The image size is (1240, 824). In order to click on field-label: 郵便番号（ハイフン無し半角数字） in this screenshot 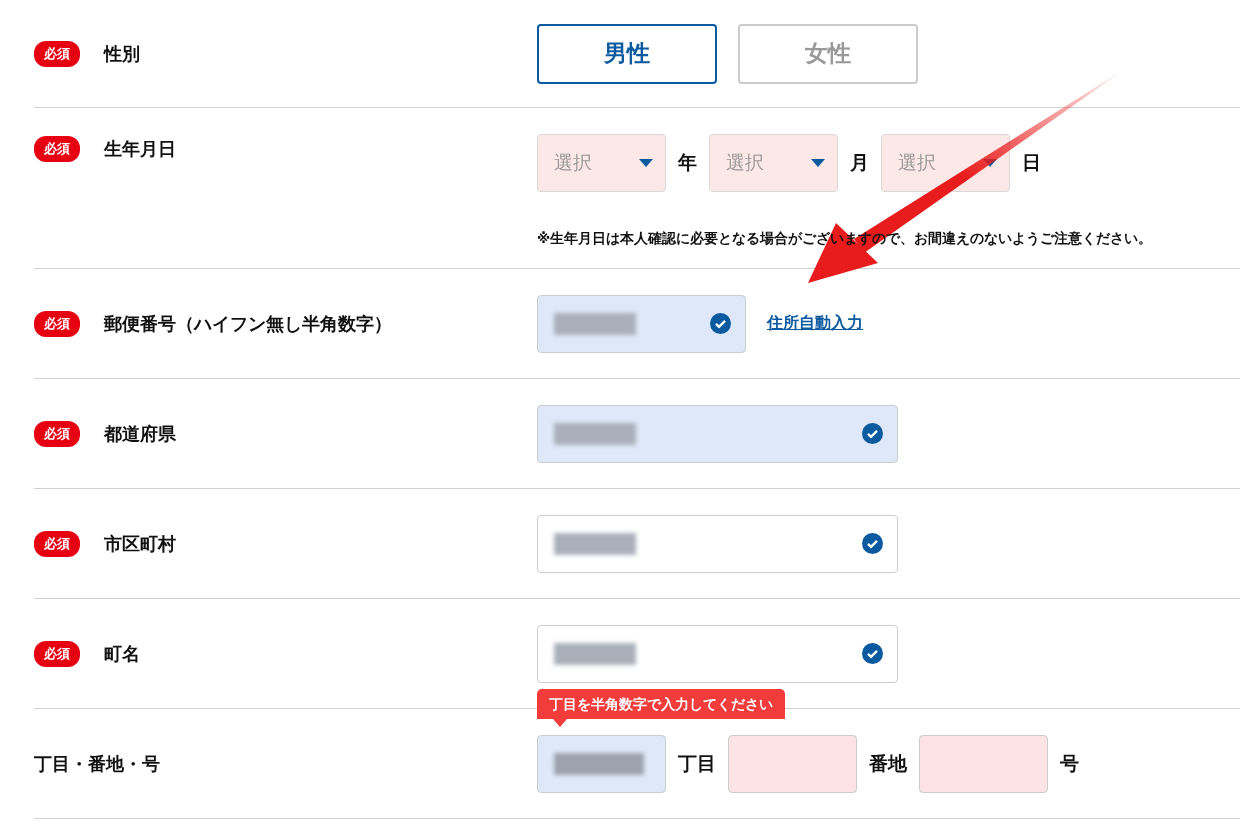, I will do `click(248, 323)`.